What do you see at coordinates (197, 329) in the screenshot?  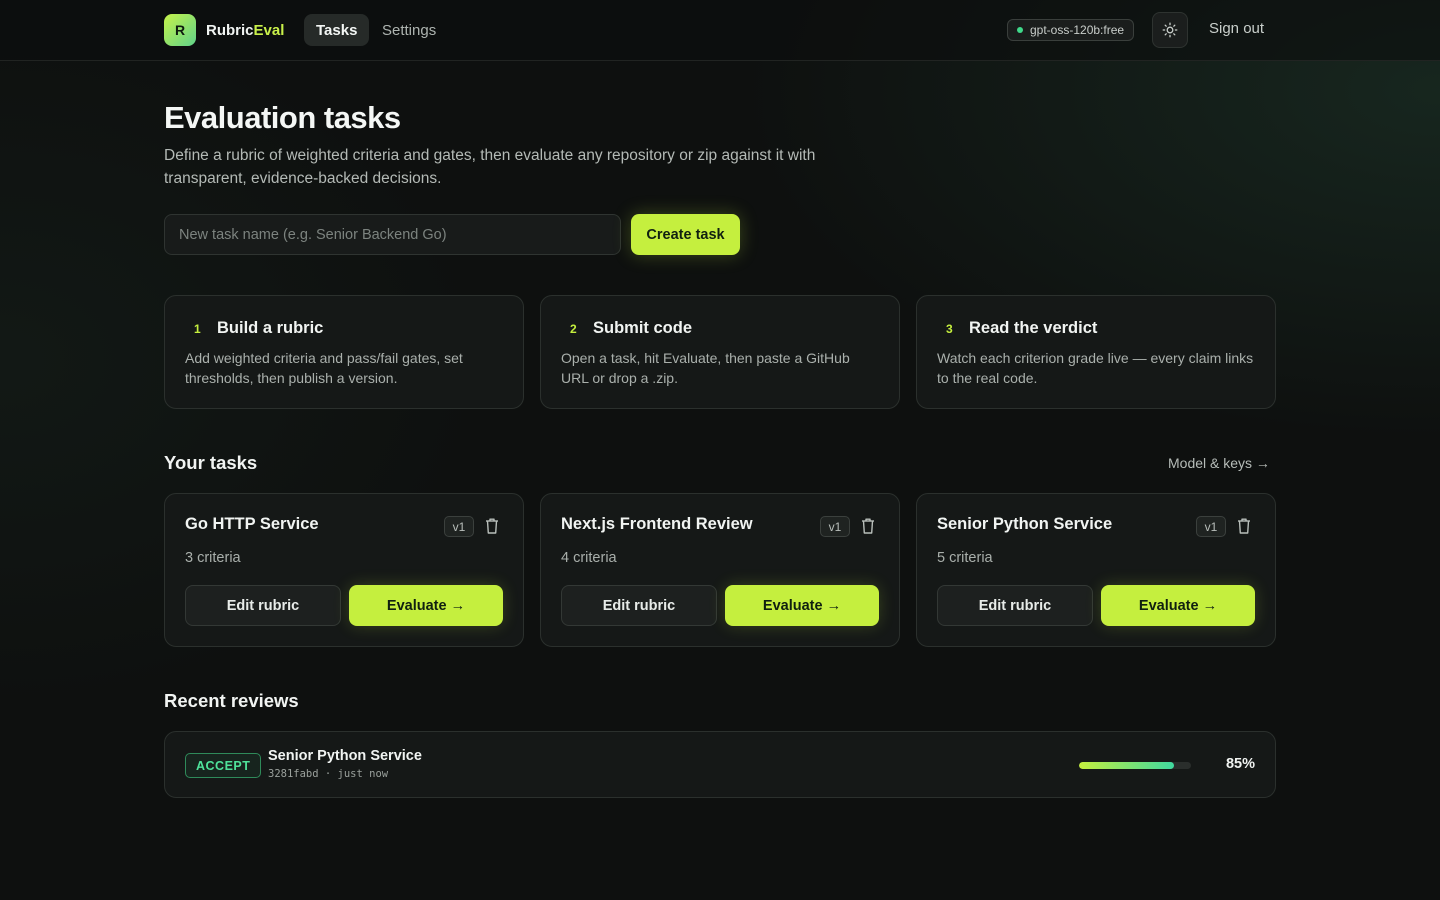 I see `step-number: 1` at bounding box center [197, 329].